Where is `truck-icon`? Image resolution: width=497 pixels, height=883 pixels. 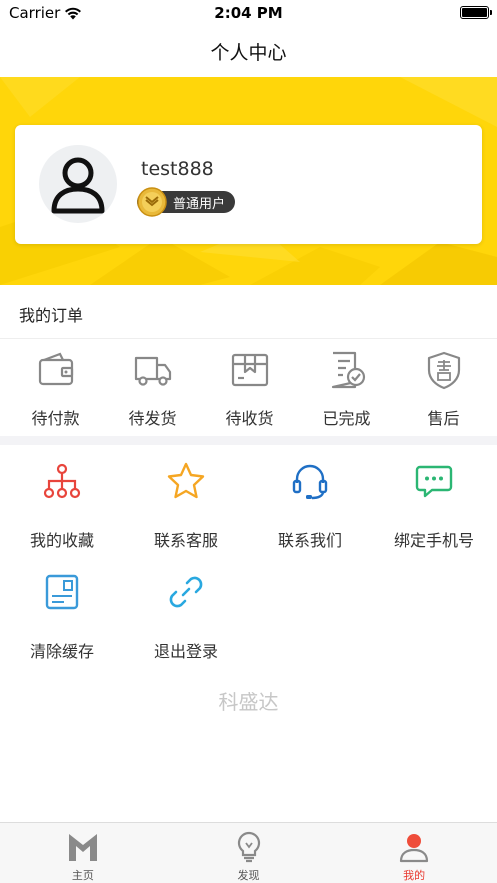
truck-icon is located at coordinates (152, 371).